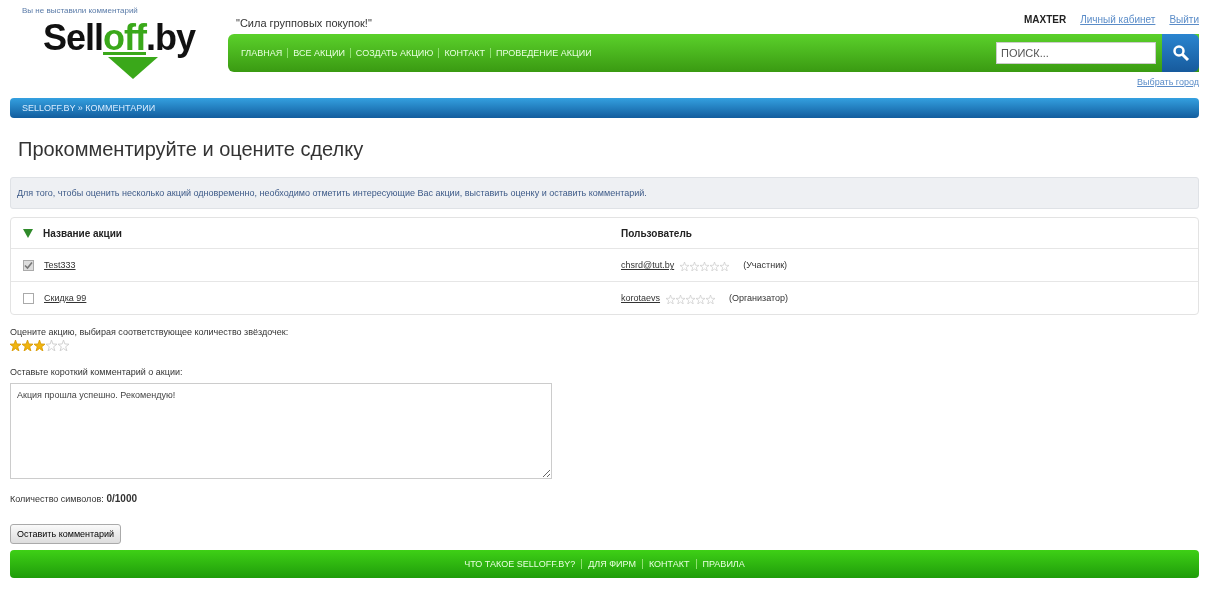  Describe the element at coordinates (520, 564) in the screenshot. I see `footer-link: ЧТО ТАКОЕ SELLOFF.BY?` at that location.